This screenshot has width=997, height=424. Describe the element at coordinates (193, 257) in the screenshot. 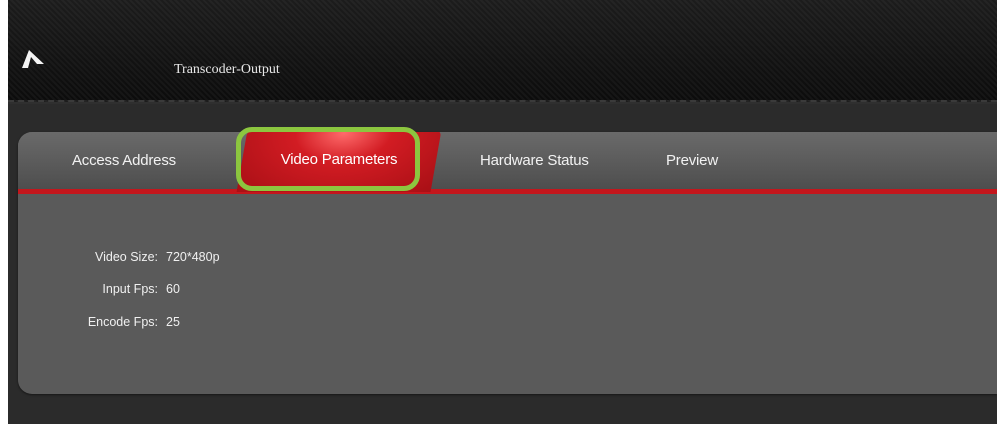

I see `video-size-value: 720*480p` at that location.